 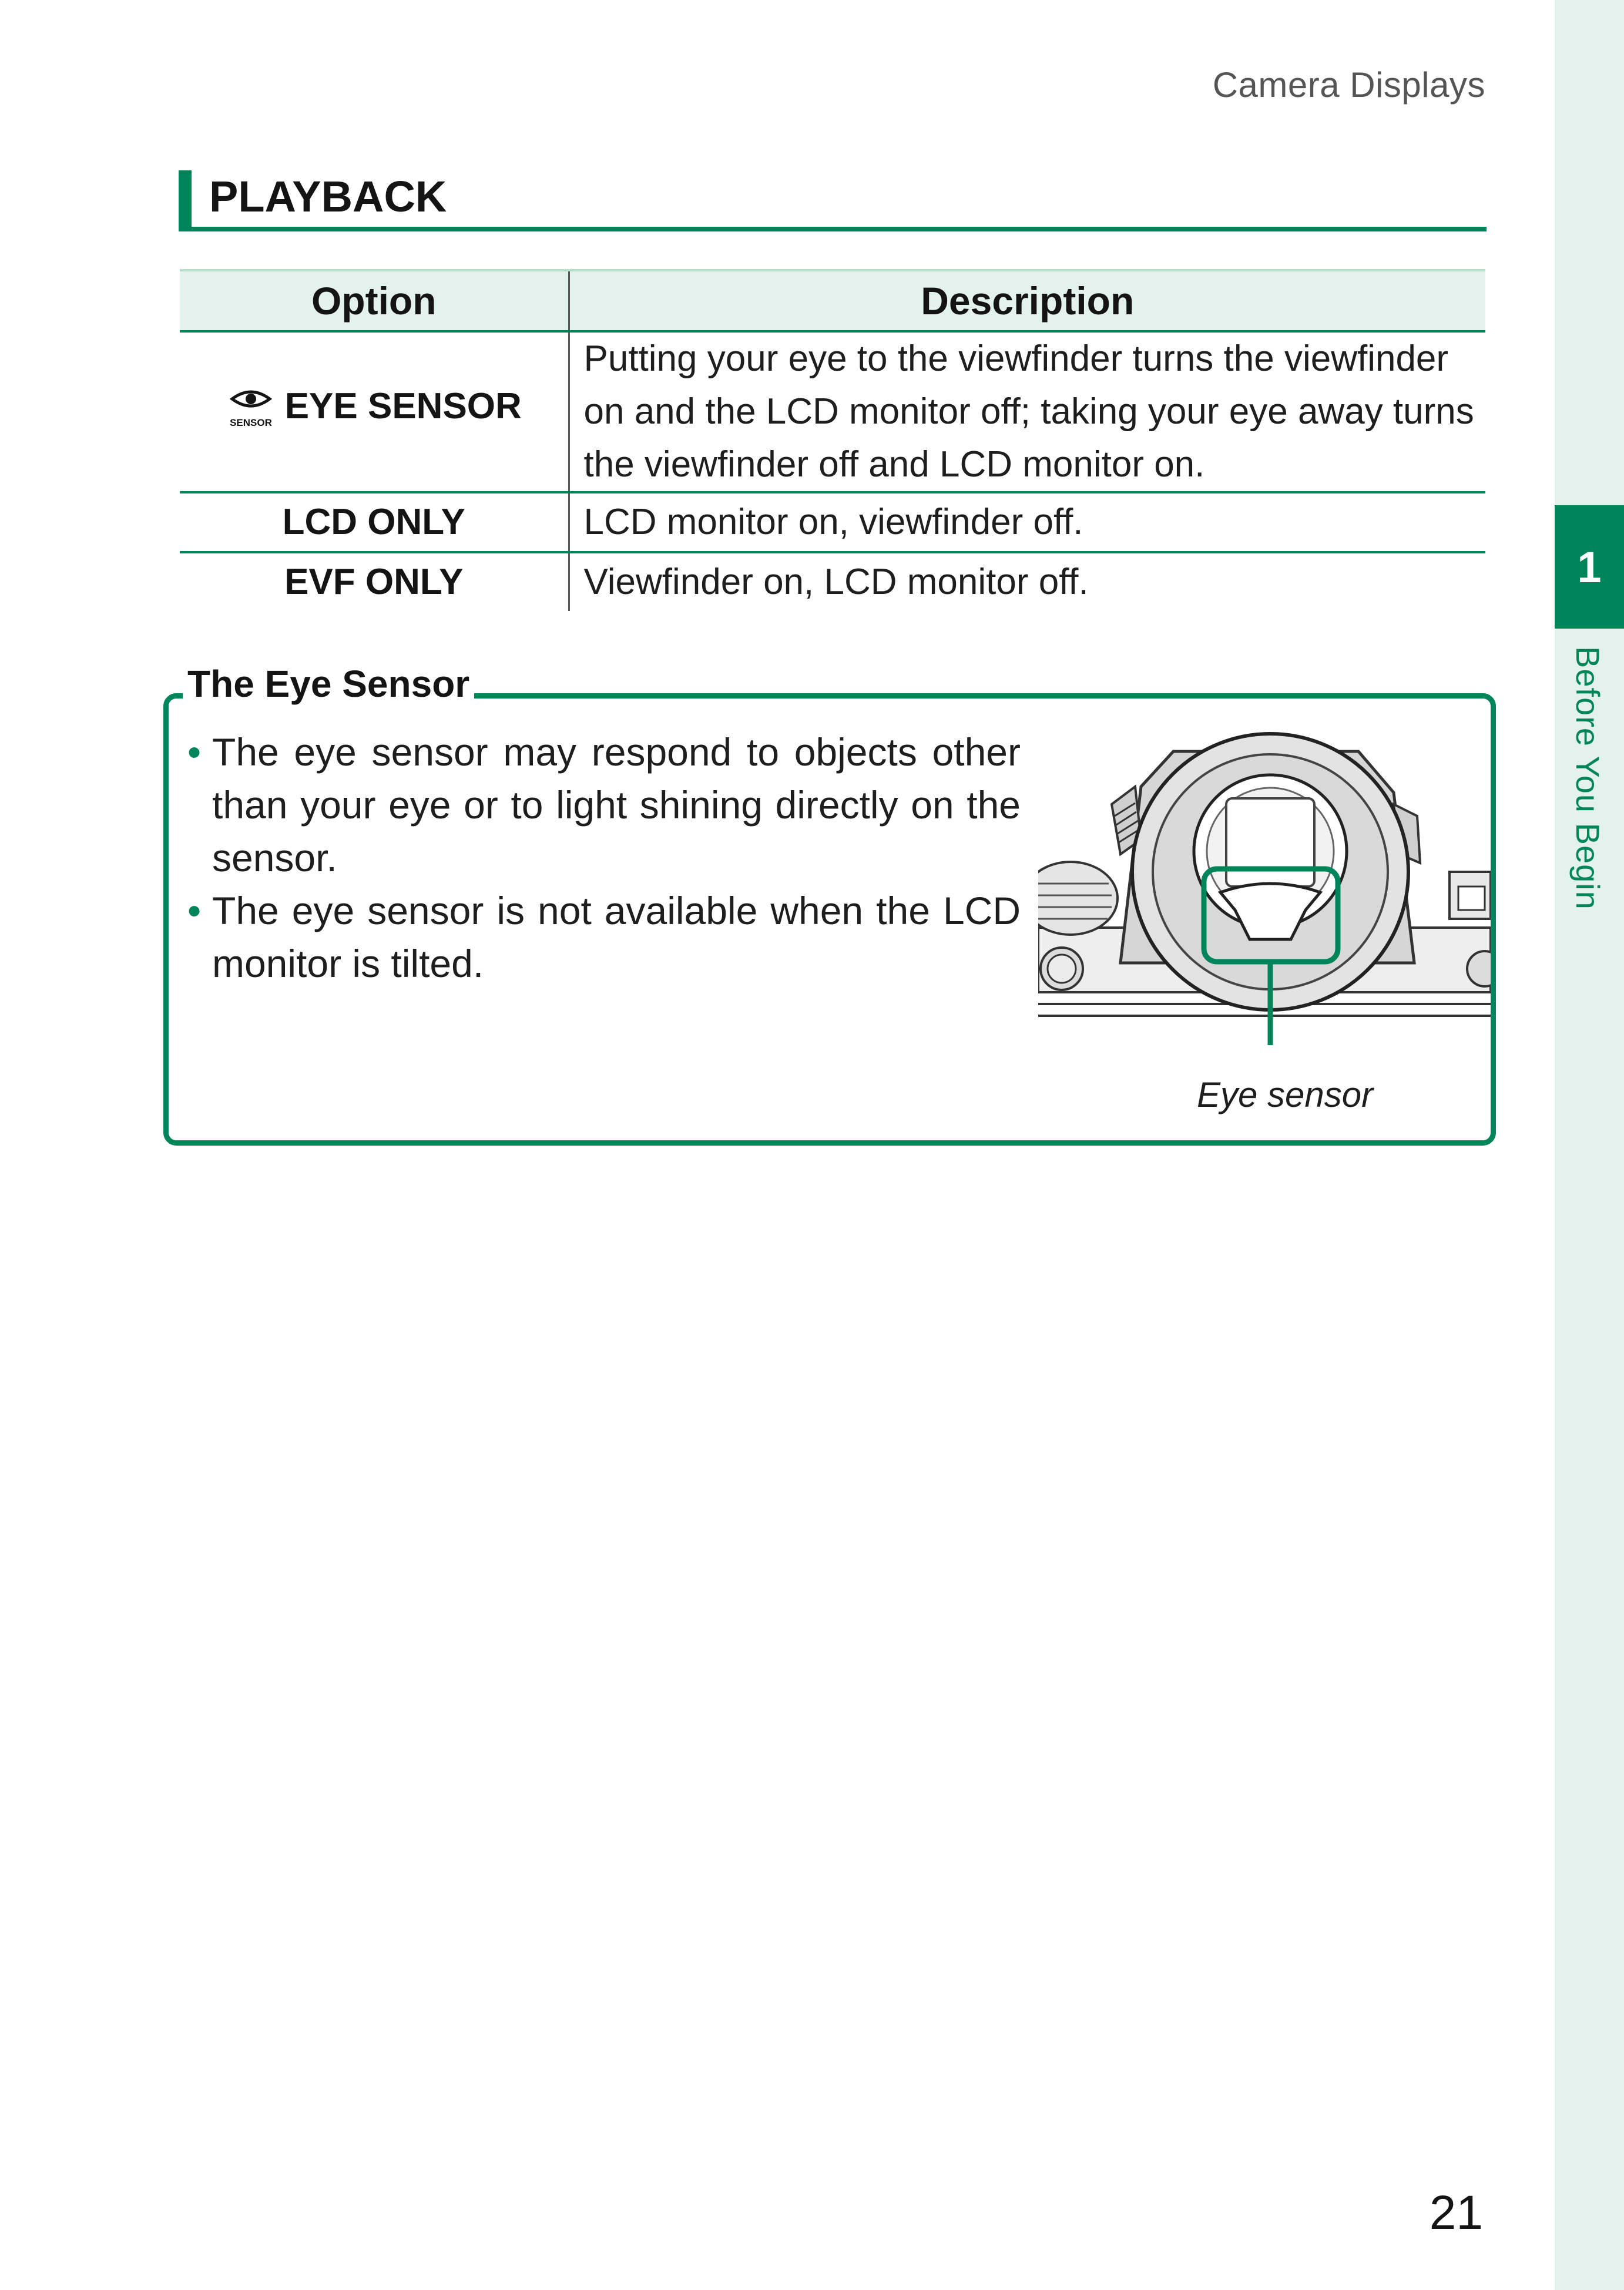 I want to click on option-cell: SENSOR EYE SENSOR, so click(x=375, y=412).